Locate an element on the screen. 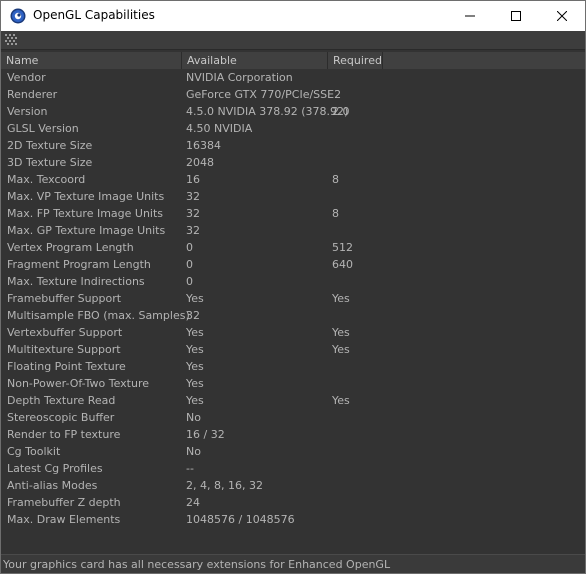  row-name-cell: 2D Texture Size is located at coordinates (50, 145).